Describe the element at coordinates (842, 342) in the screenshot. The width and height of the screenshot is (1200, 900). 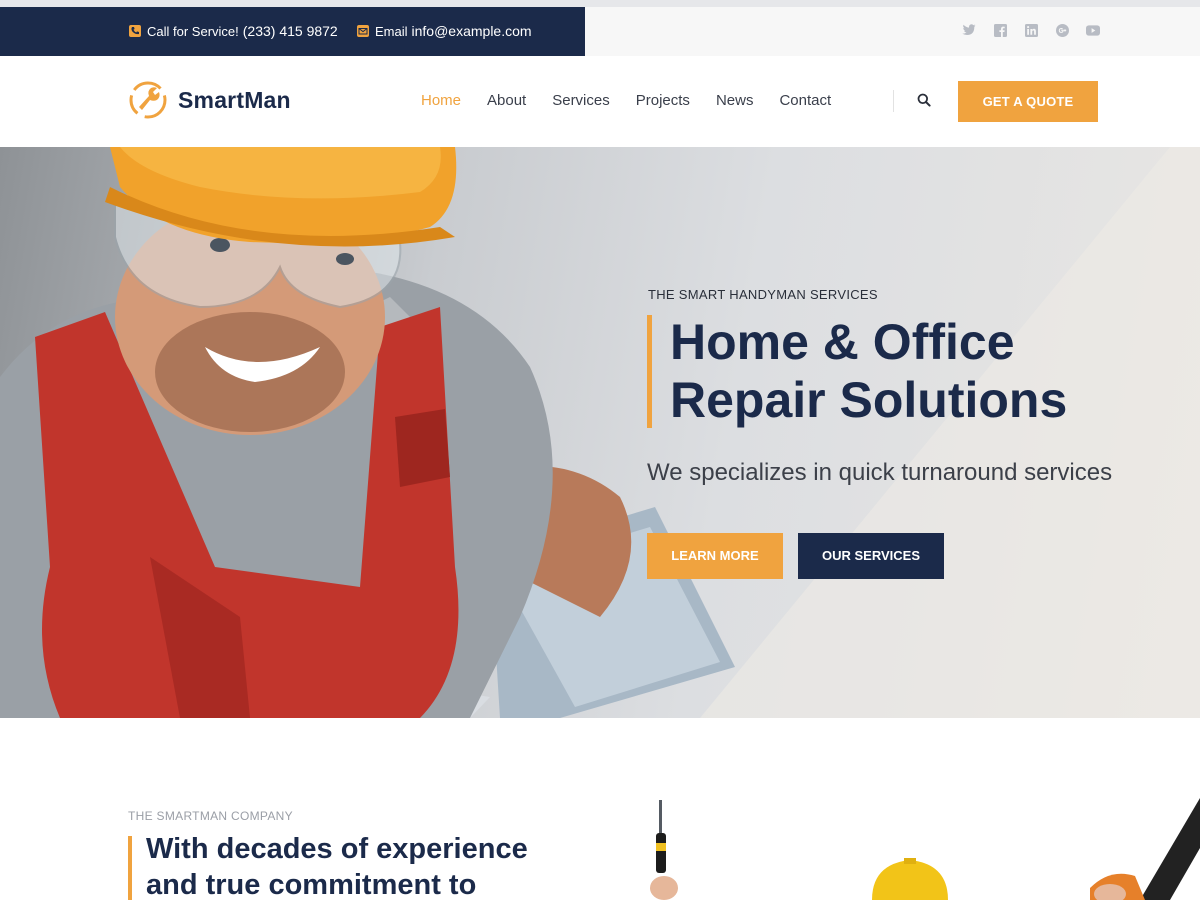
I see `hero-title-line-1: Home & Office` at that location.